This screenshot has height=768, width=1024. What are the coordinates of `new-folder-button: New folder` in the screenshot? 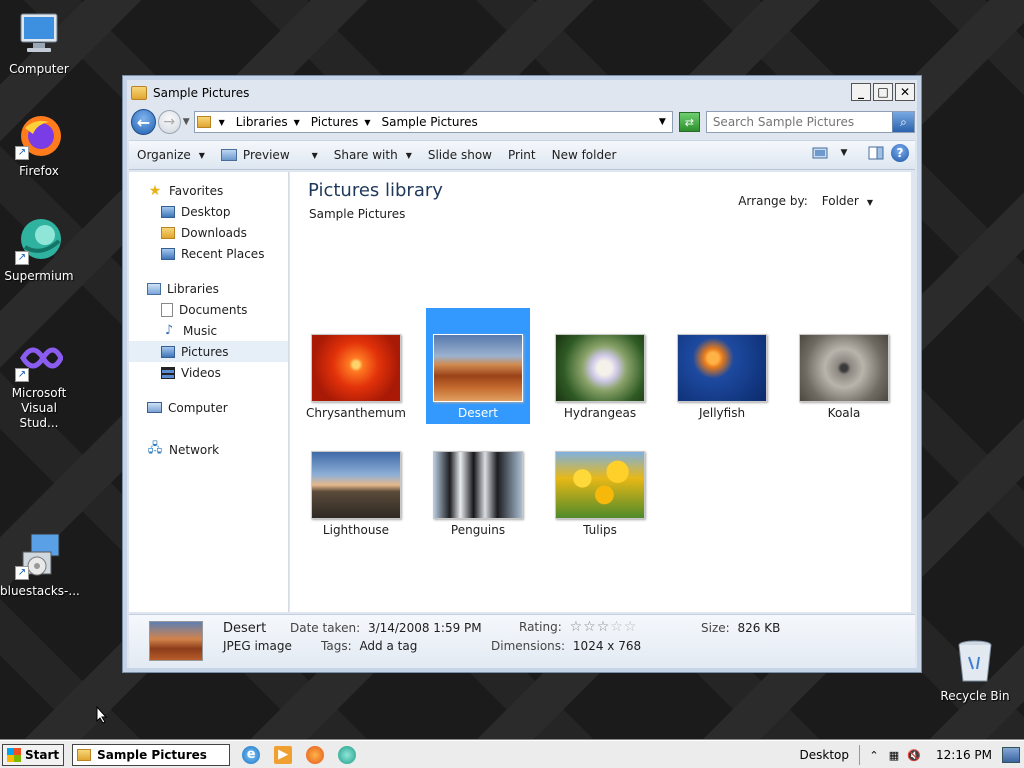 It's located at (584, 155).